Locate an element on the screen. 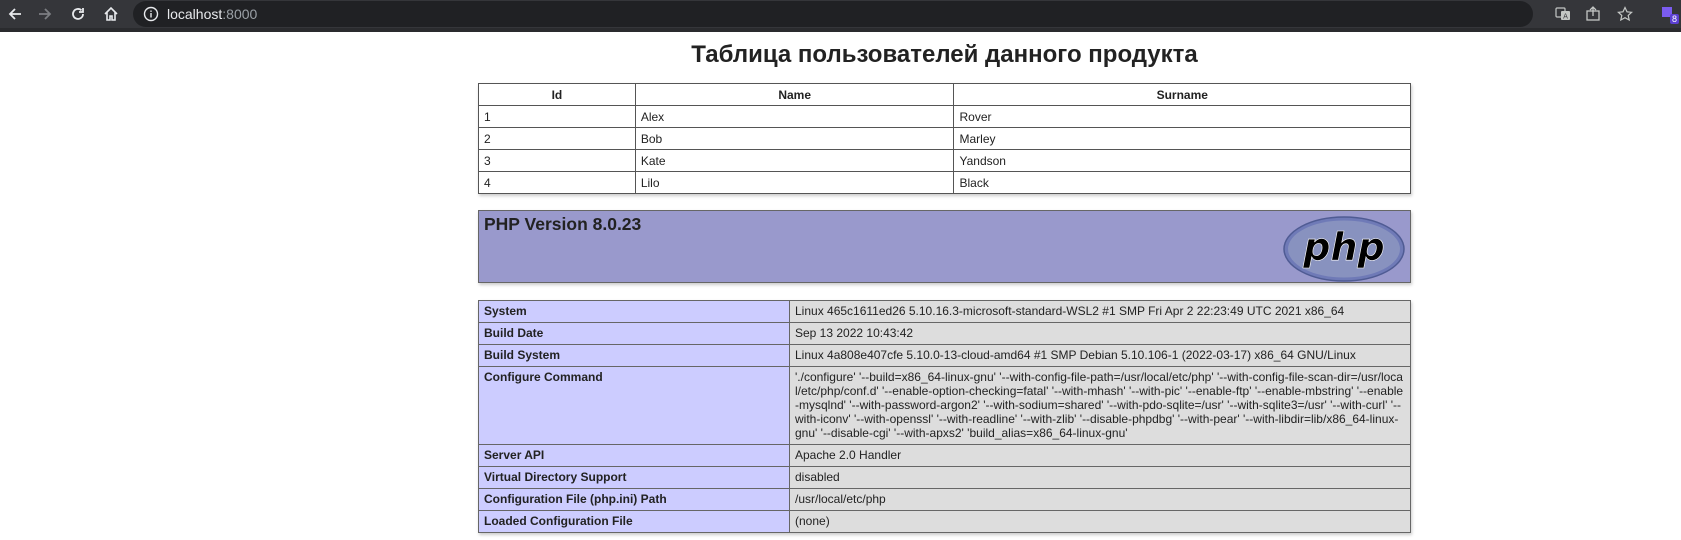 The image size is (1681, 540). php-logo: php is located at coordinates (1344, 249).